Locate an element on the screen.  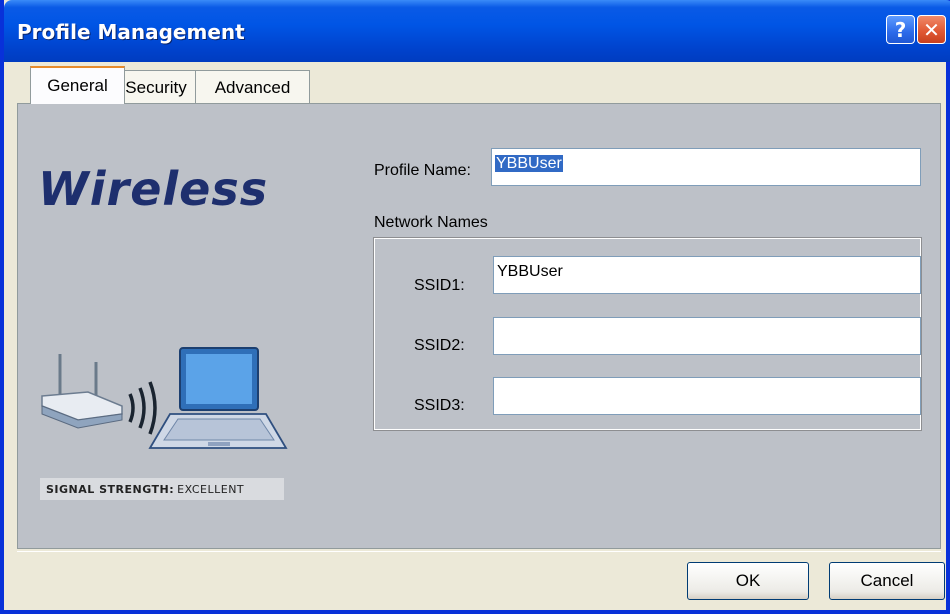
close-icon: ✕ is located at coordinates (931, 29).